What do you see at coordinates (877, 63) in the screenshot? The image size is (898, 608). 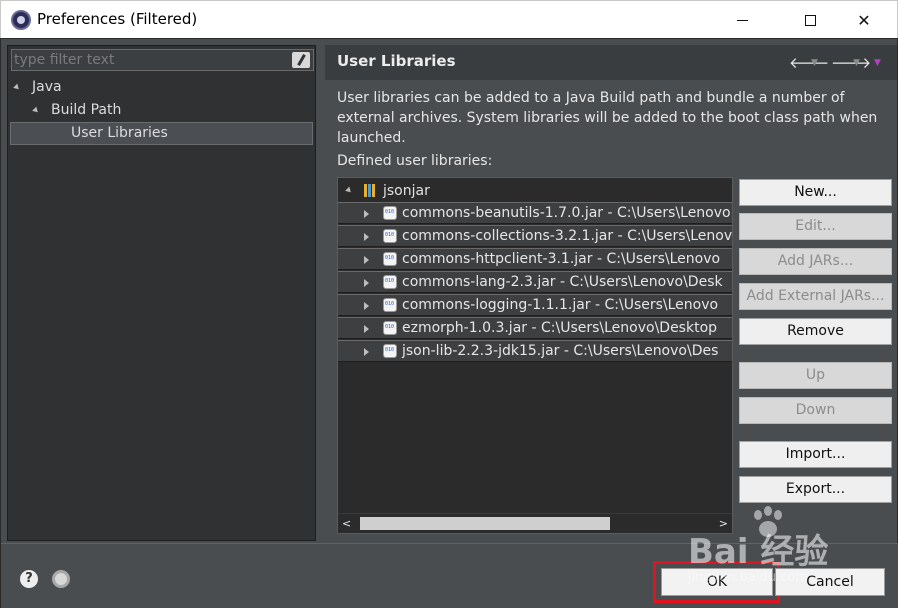 I see `view-menu-icon: ▼` at bounding box center [877, 63].